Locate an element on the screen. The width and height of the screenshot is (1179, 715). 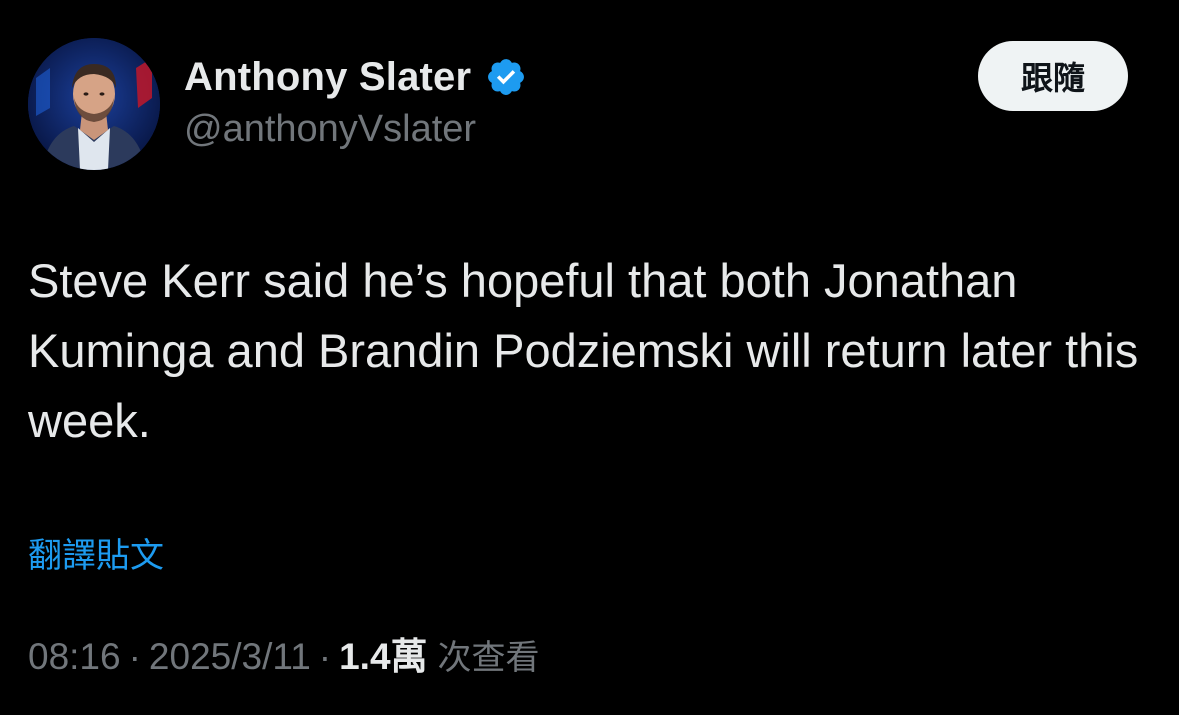
author-name-row: Anthony Slater is located at coordinates (355, 77).